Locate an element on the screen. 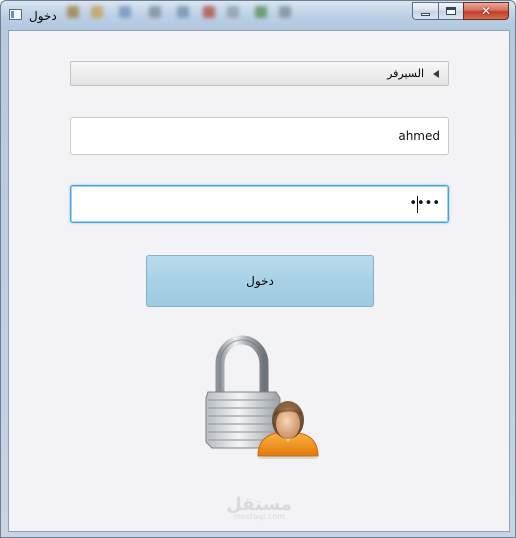  maximize-icon is located at coordinates (450, 11).